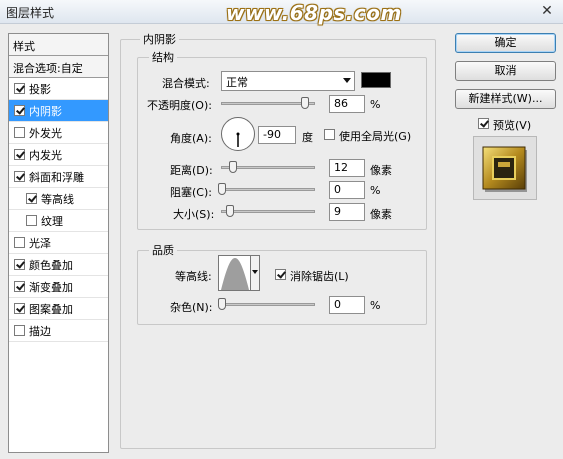  What do you see at coordinates (194, 214) in the screenshot?
I see `size-label: 大小(S):` at bounding box center [194, 214].